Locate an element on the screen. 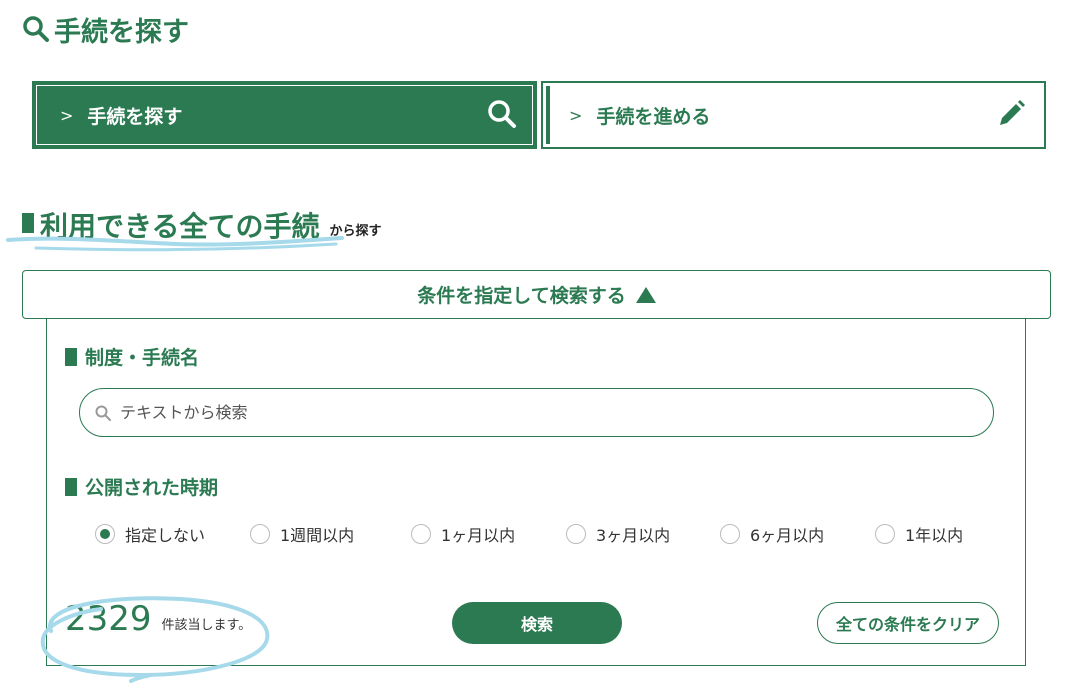 The width and height of the screenshot is (1085, 683). page-title: 手続を探す is located at coordinates (105, 30).